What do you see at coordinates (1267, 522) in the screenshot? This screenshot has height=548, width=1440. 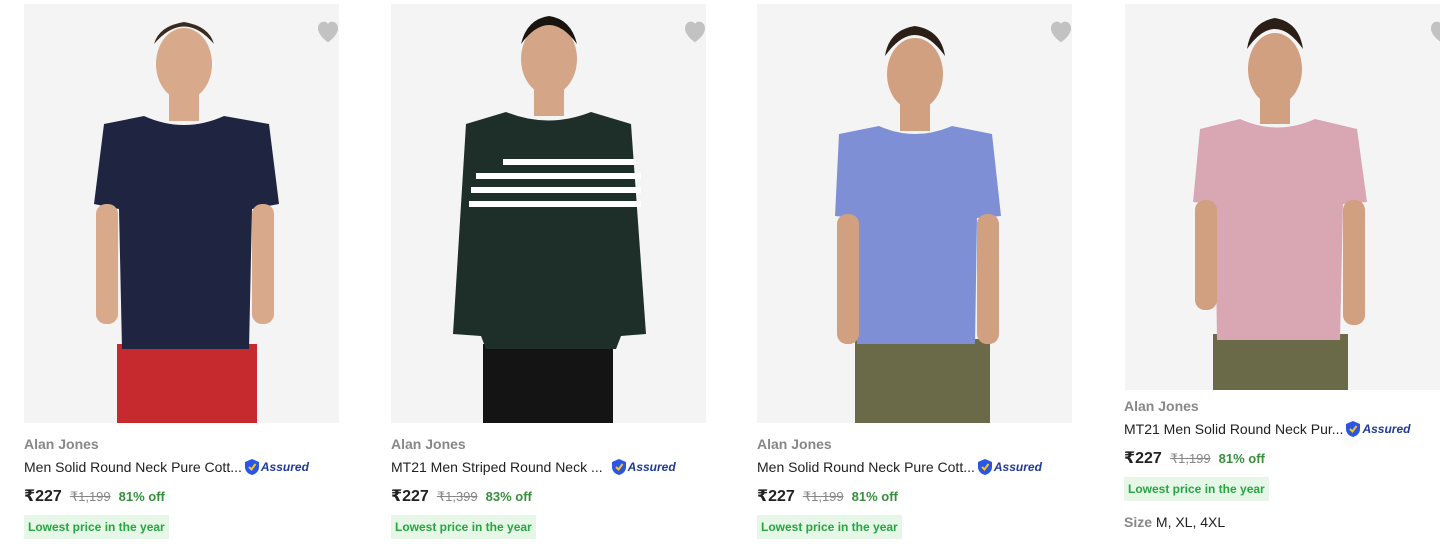 I see `size-options: Size M, XL, 4XL` at bounding box center [1267, 522].